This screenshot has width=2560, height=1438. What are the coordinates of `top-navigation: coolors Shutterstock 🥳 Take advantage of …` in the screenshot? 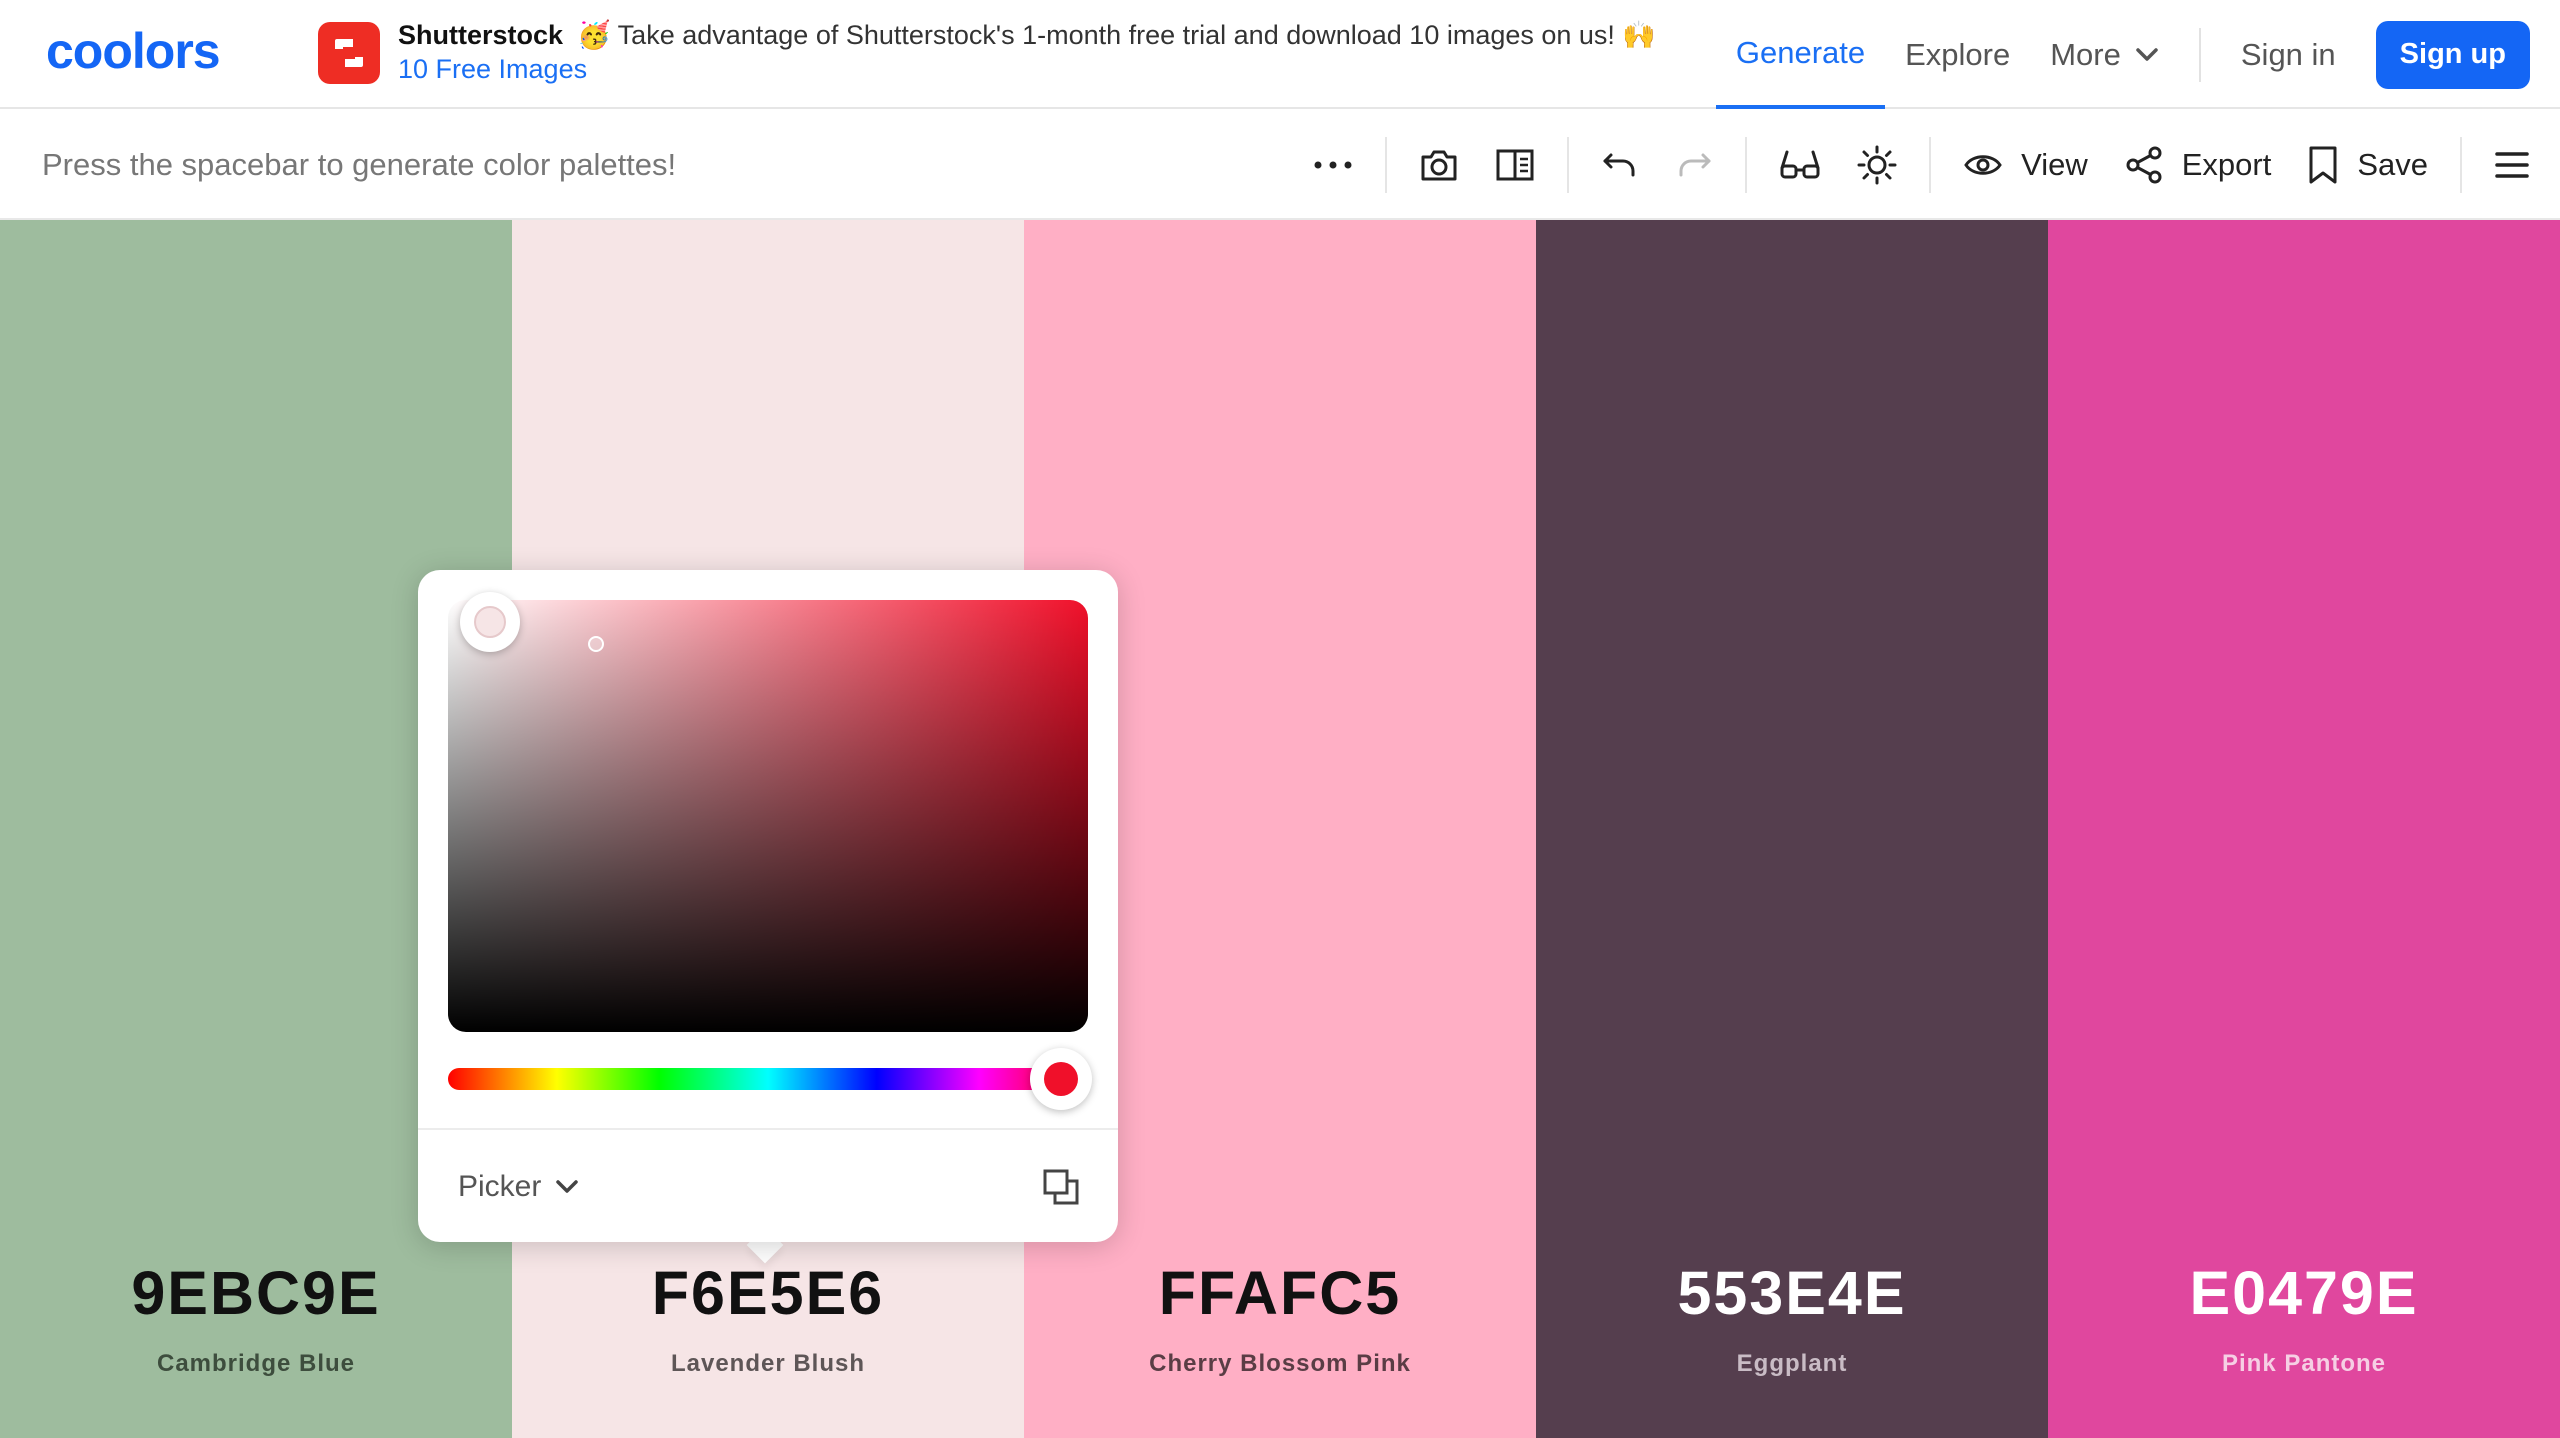 It's located at (1280, 54).